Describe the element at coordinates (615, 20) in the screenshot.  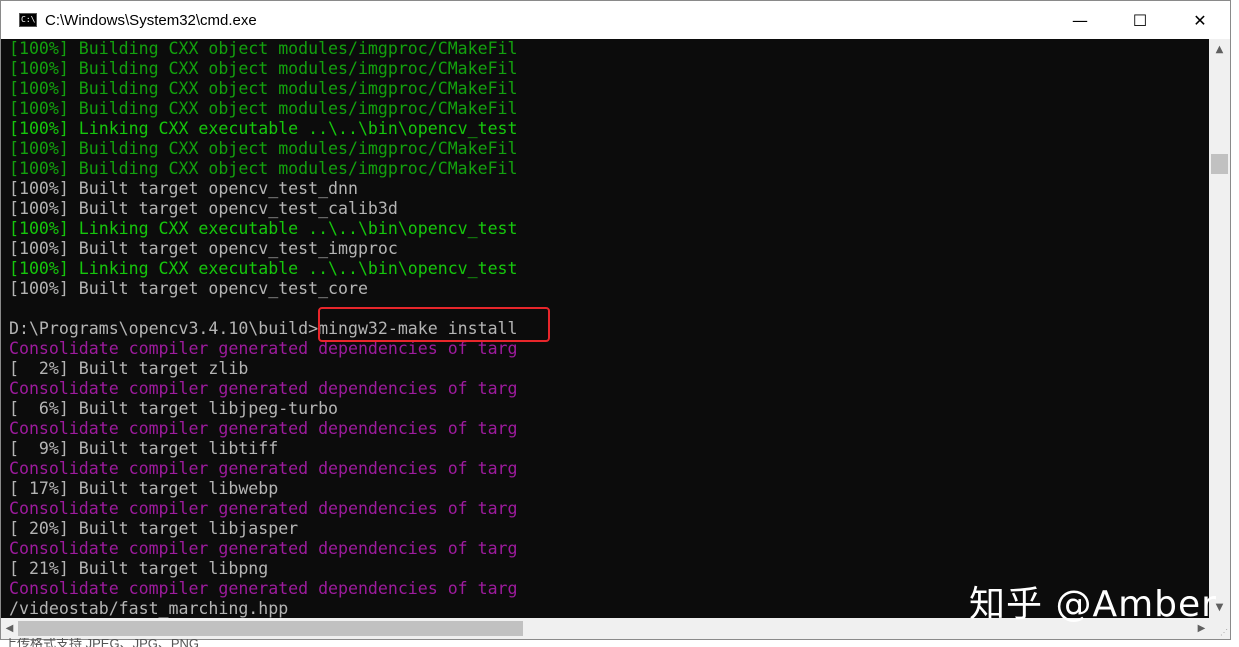
I see `title-bar: C:\Windows\System32\cmd.exe — ☐ ✕` at that location.